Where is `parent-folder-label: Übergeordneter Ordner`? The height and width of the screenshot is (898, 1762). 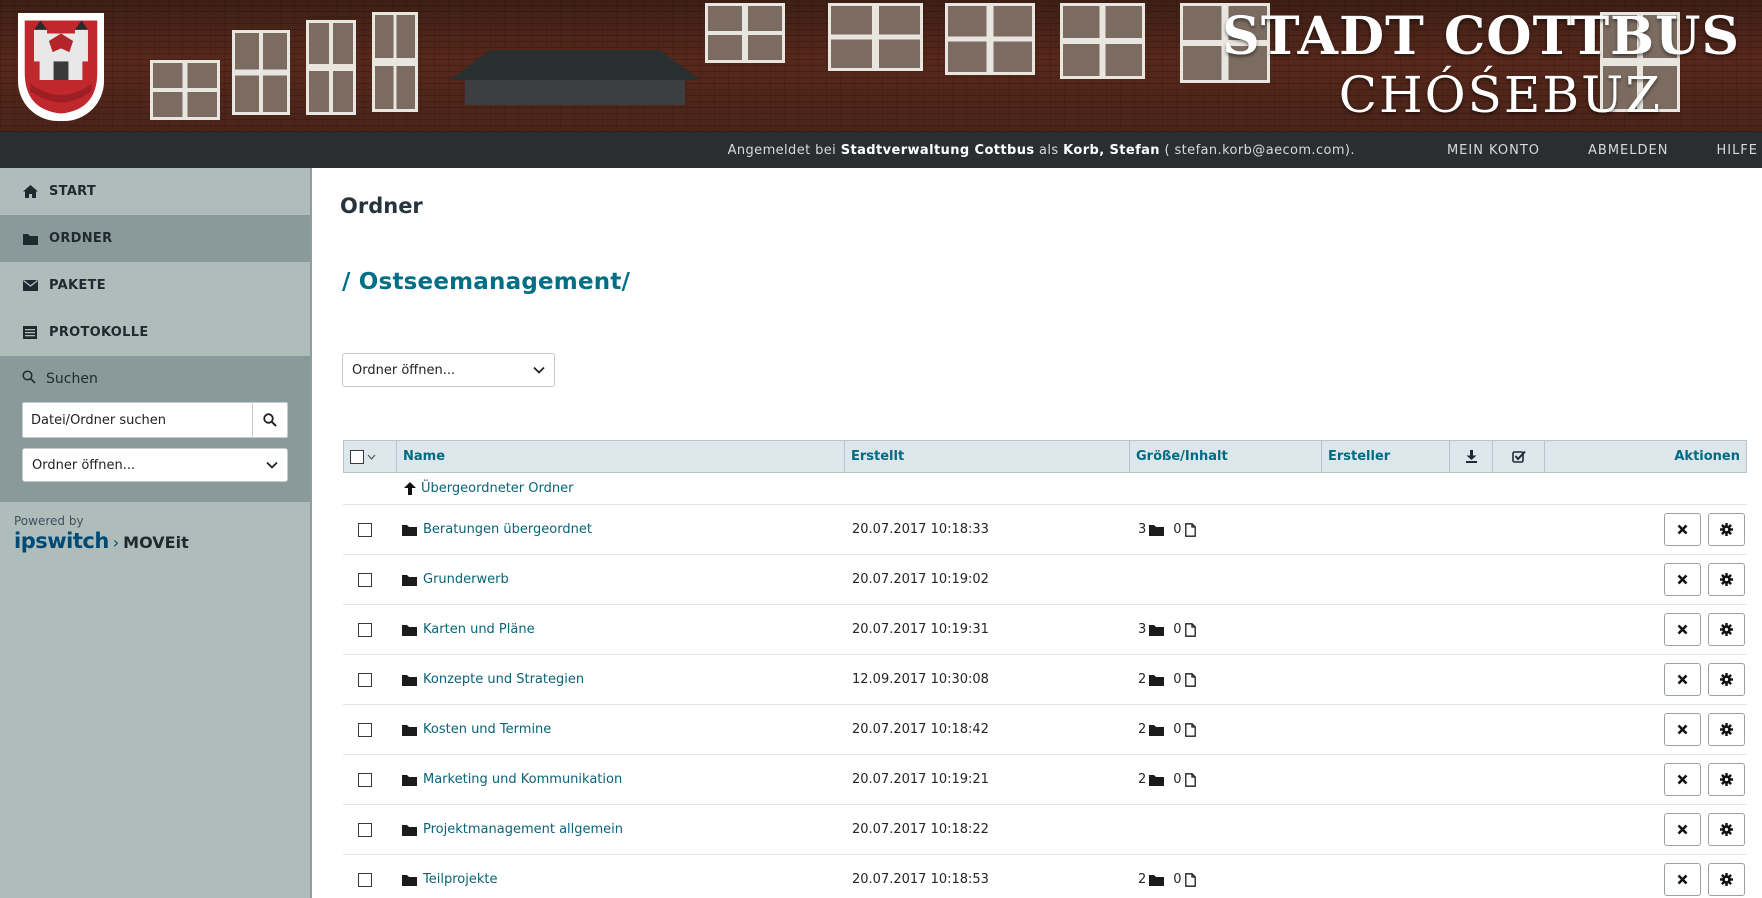
parent-folder-label: Übergeordneter Ordner is located at coordinates (497, 488).